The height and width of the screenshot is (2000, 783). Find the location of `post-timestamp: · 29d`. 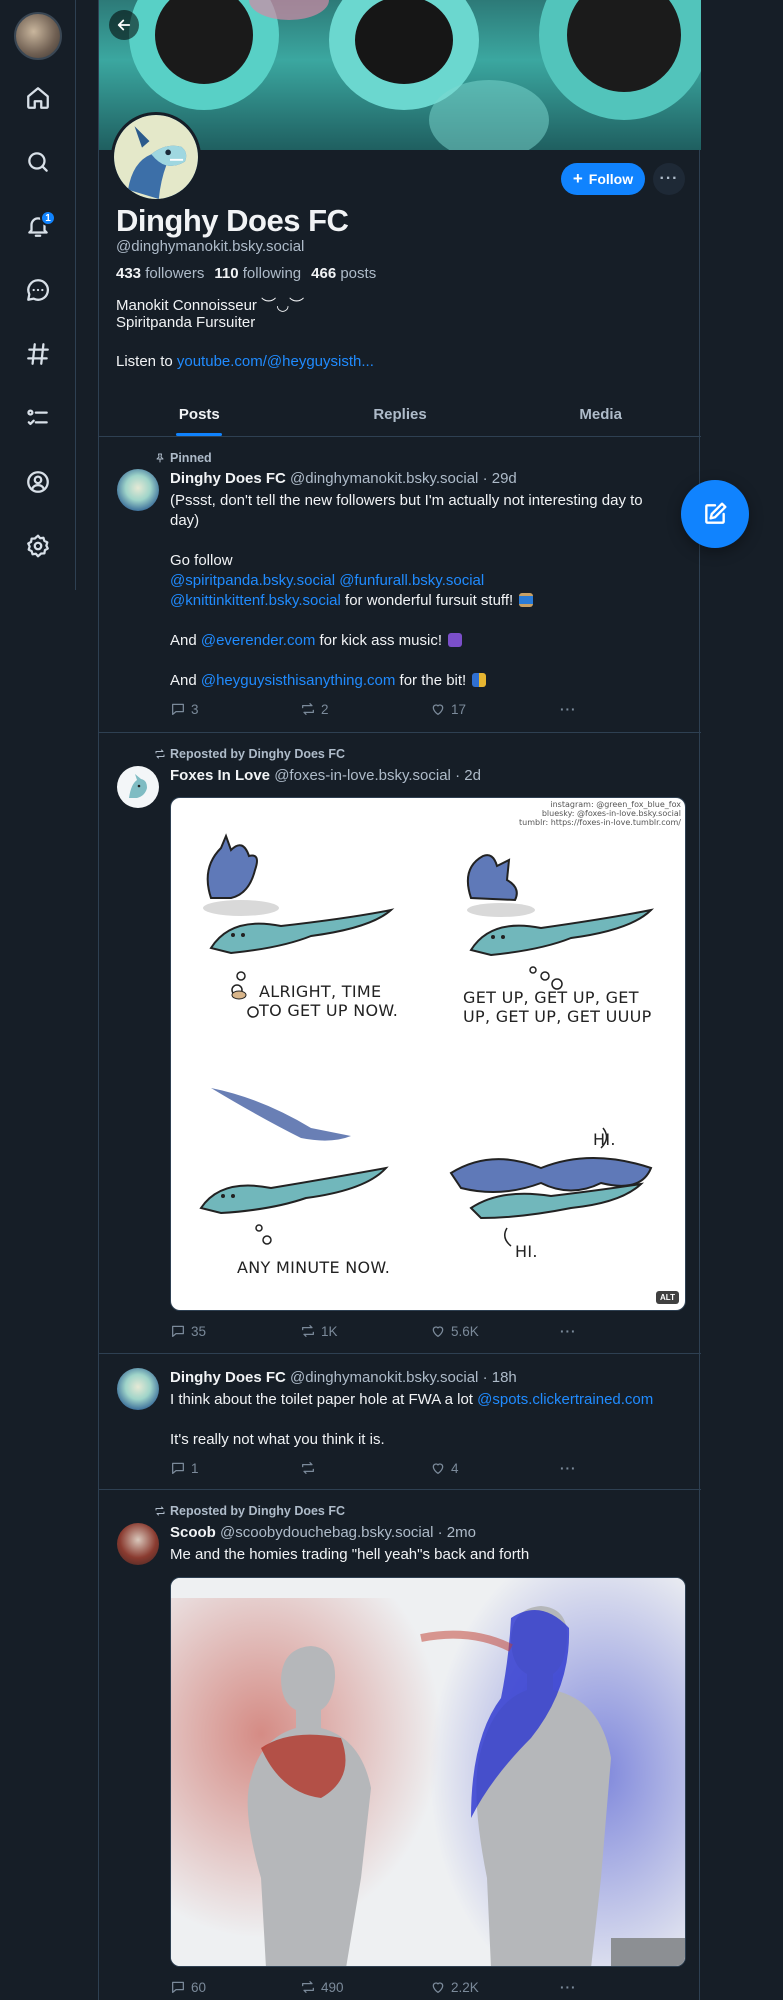

post-timestamp: · 29d is located at coordinates (500, 478).